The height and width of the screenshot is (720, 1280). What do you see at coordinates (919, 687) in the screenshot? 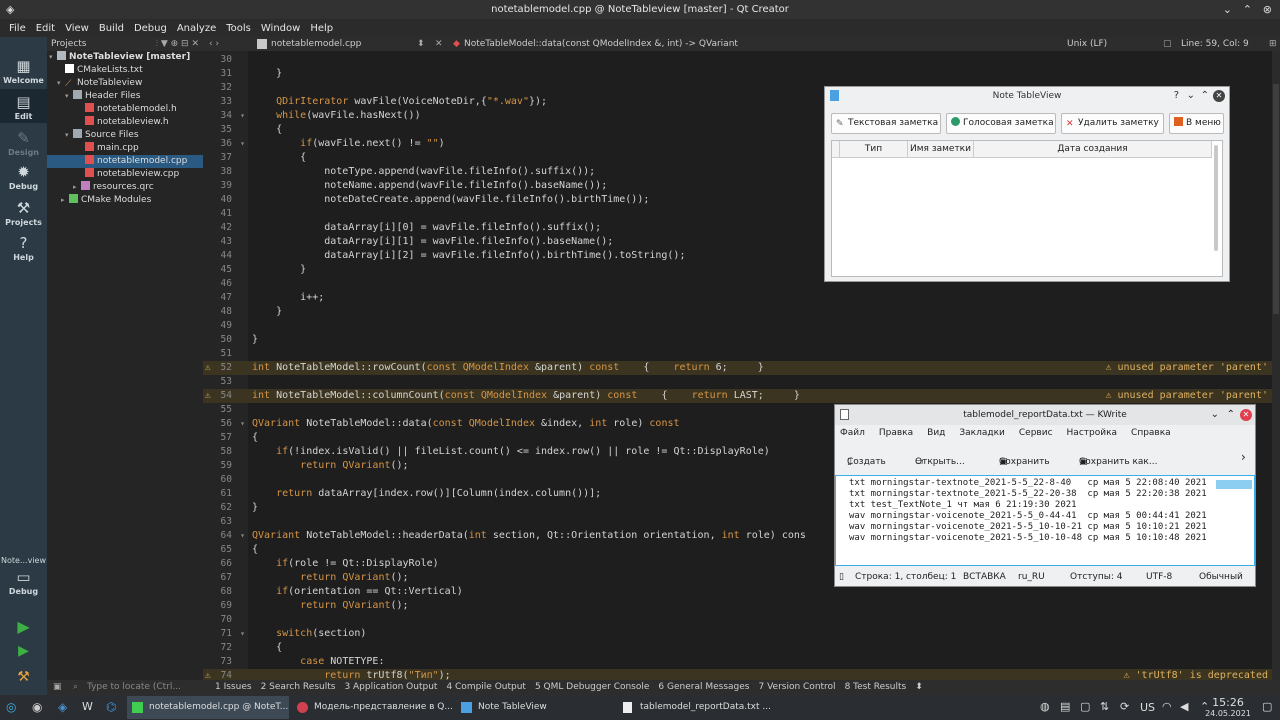
I see `more-tabs-icon: ⬍` at bounding box center [919, 687].